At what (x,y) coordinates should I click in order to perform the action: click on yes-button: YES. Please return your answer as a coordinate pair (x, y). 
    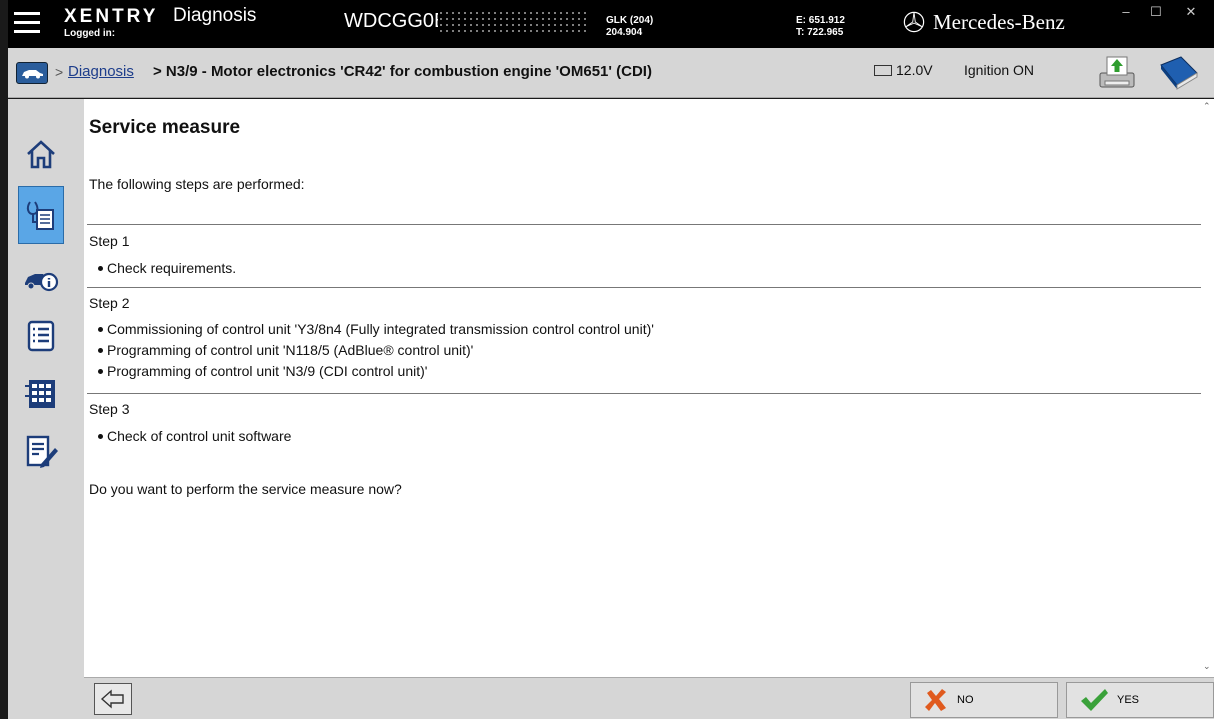
    Looking at the image, I should click on (1140, 700).